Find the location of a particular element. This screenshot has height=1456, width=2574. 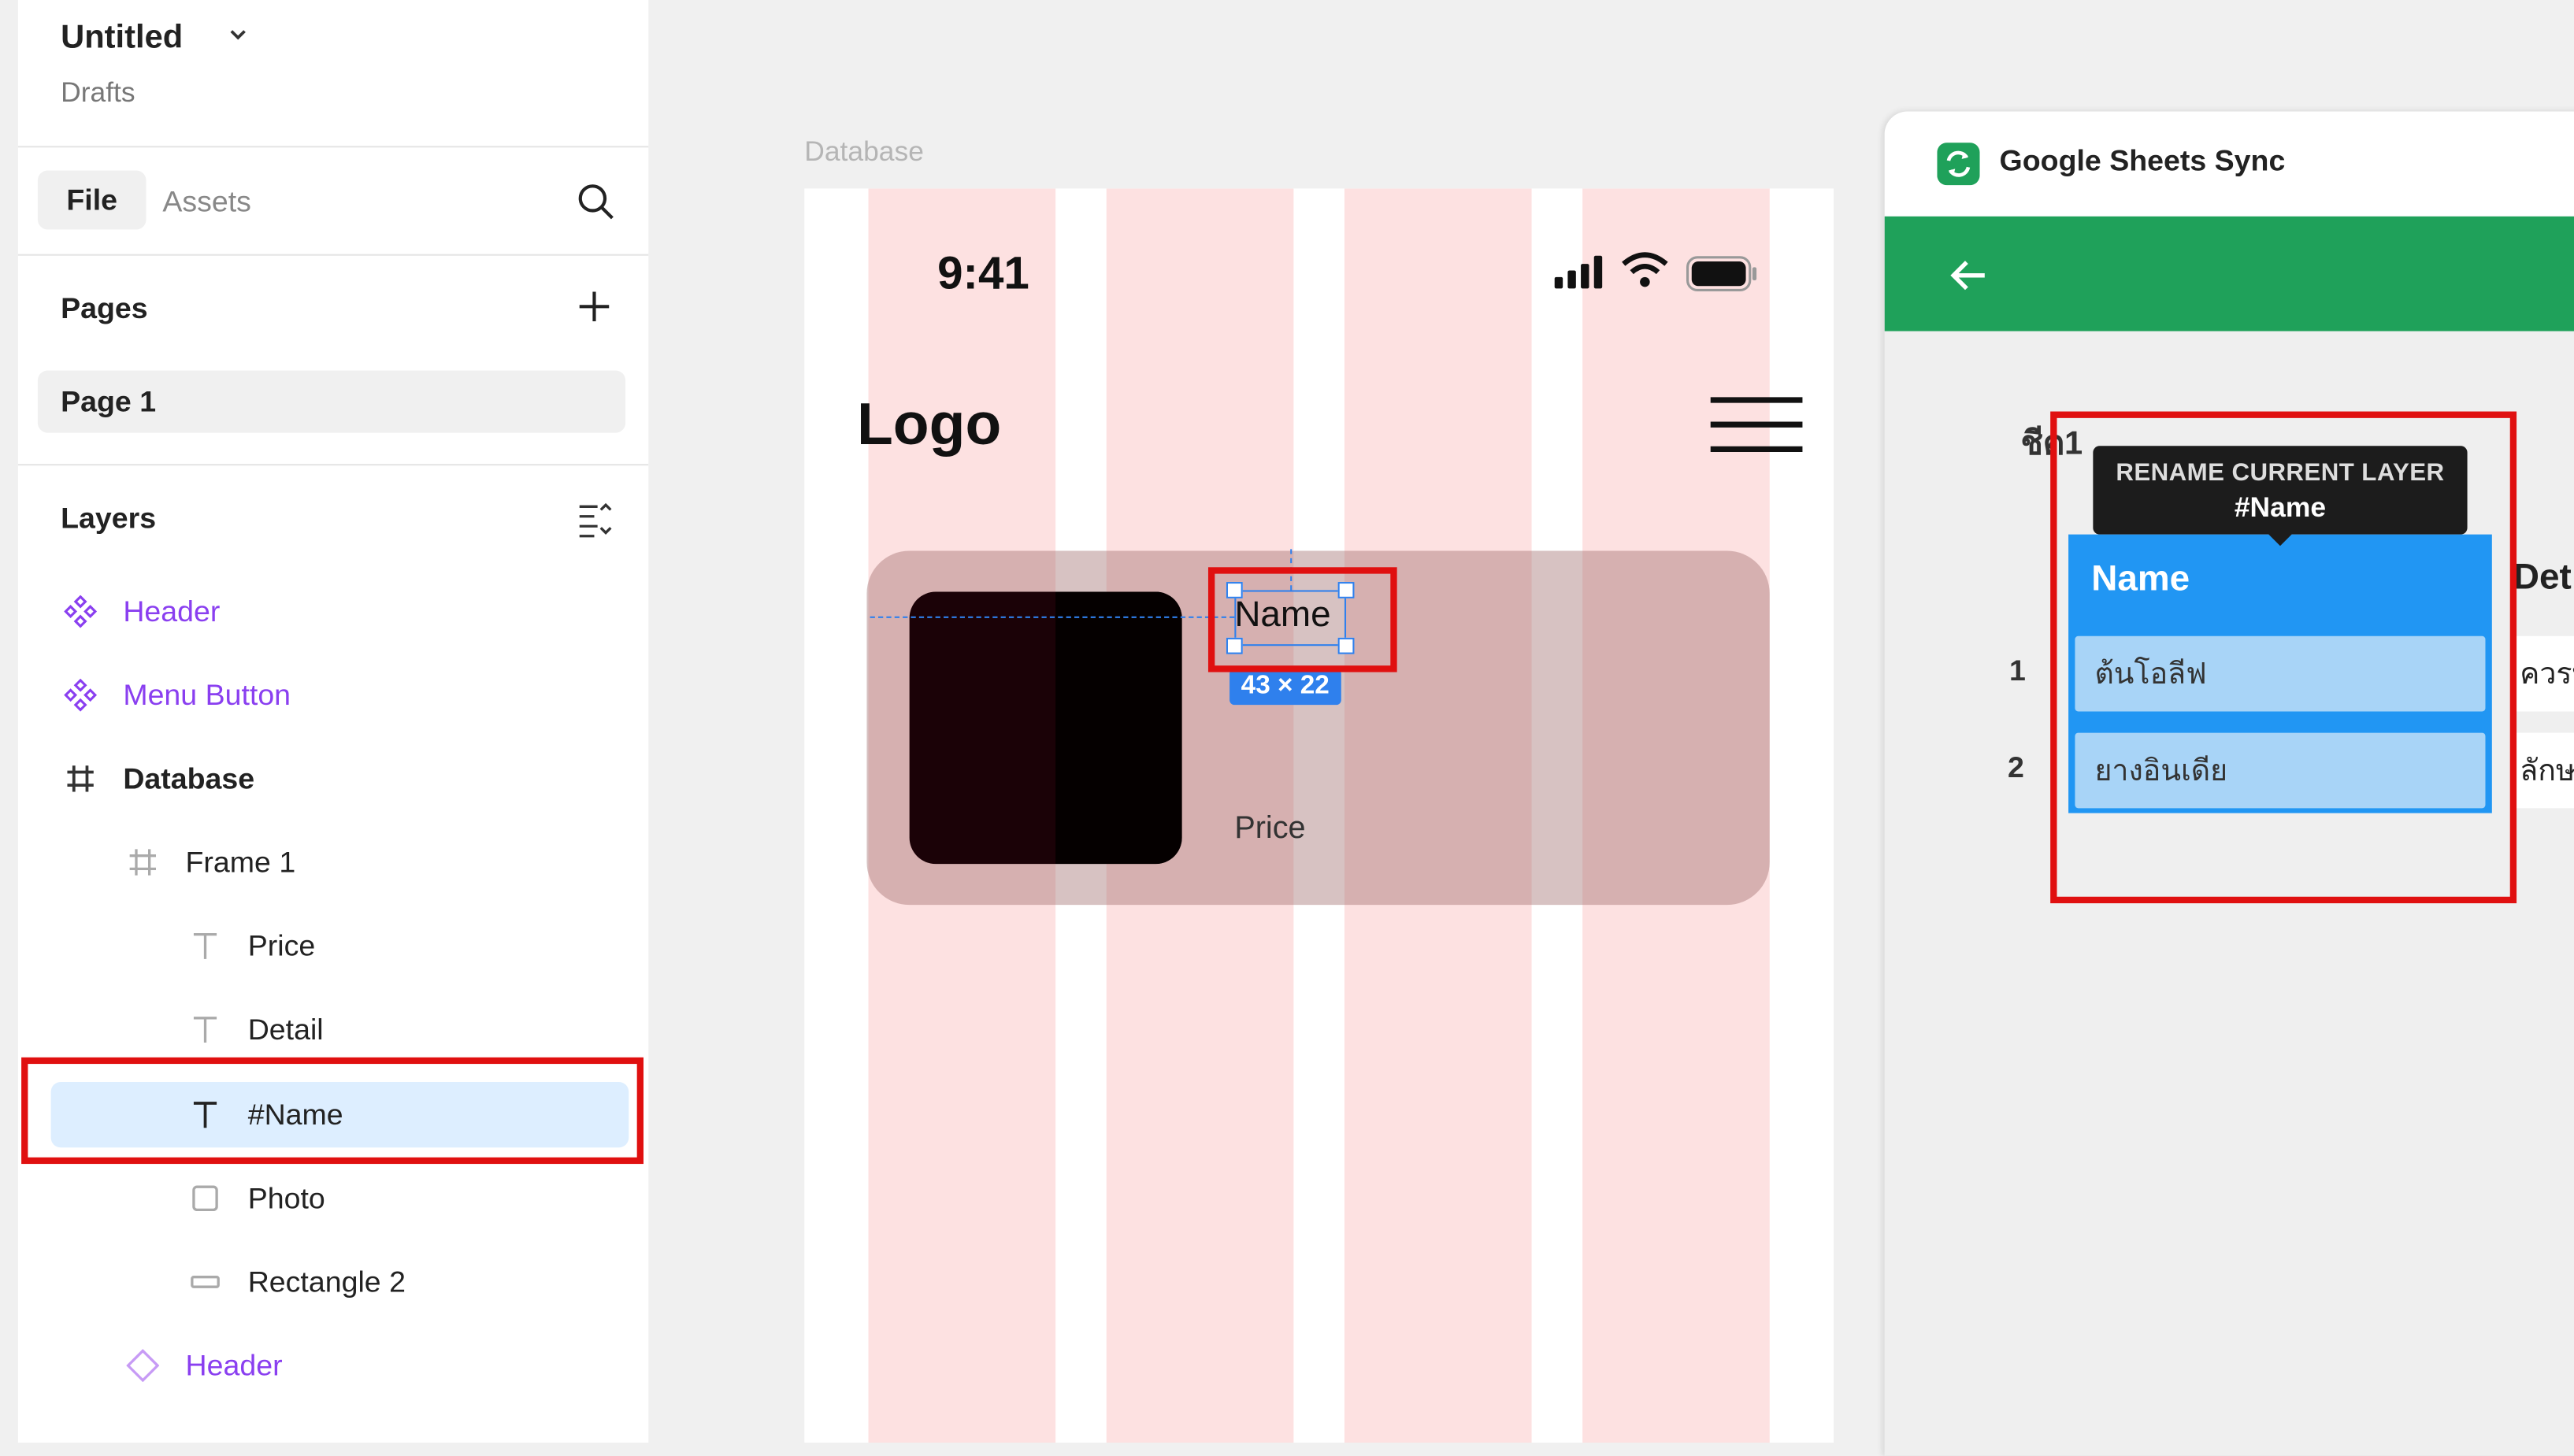

tab-file: File is located at coordinates (92, 200).